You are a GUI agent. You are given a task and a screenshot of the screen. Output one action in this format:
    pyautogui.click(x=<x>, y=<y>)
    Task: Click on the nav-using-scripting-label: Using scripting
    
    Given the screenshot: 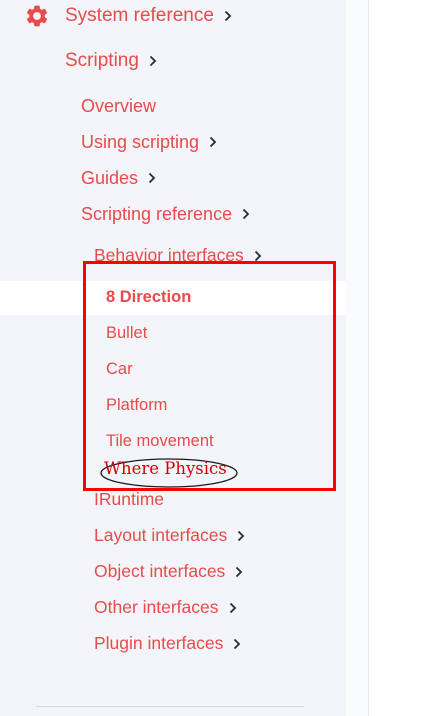 What is the action you would take?
    pyautogui.click(x=140, y=142)
    